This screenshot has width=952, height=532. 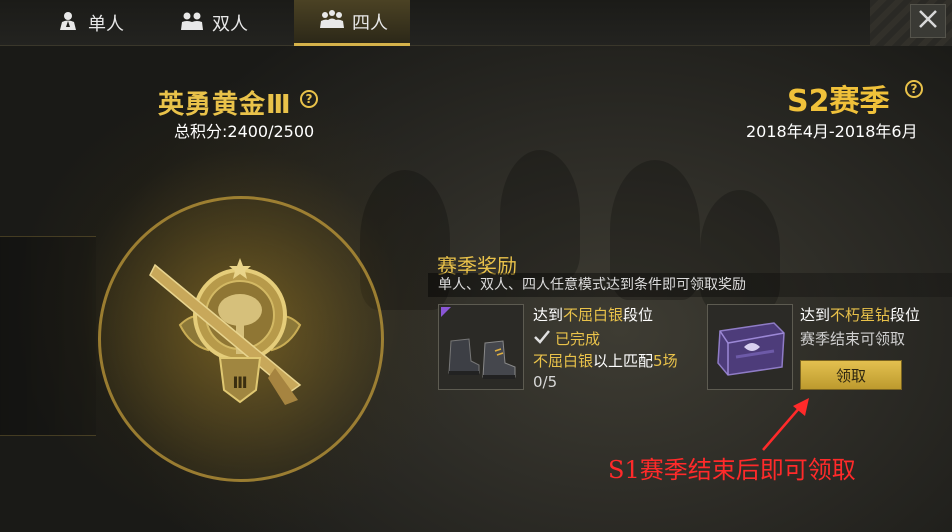 I want to click on crate-icon, so click(x=751, y=350).